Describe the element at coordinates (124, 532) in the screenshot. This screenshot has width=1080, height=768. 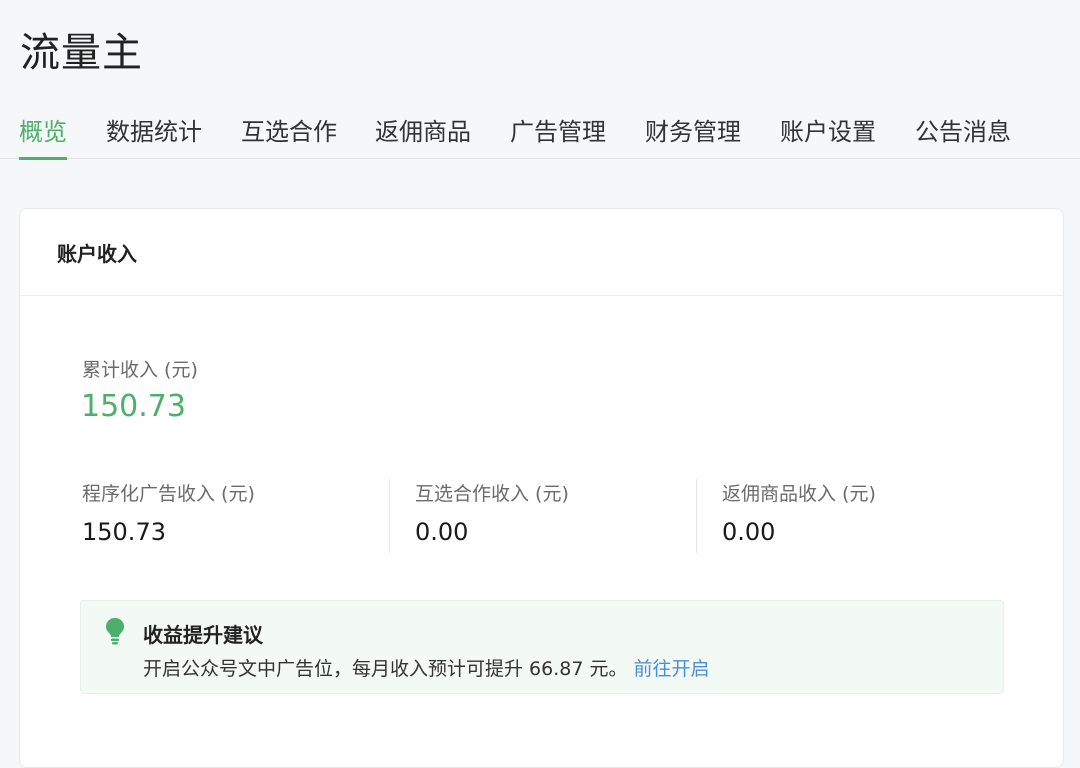
I see `stat-value: 150.73` at that location.